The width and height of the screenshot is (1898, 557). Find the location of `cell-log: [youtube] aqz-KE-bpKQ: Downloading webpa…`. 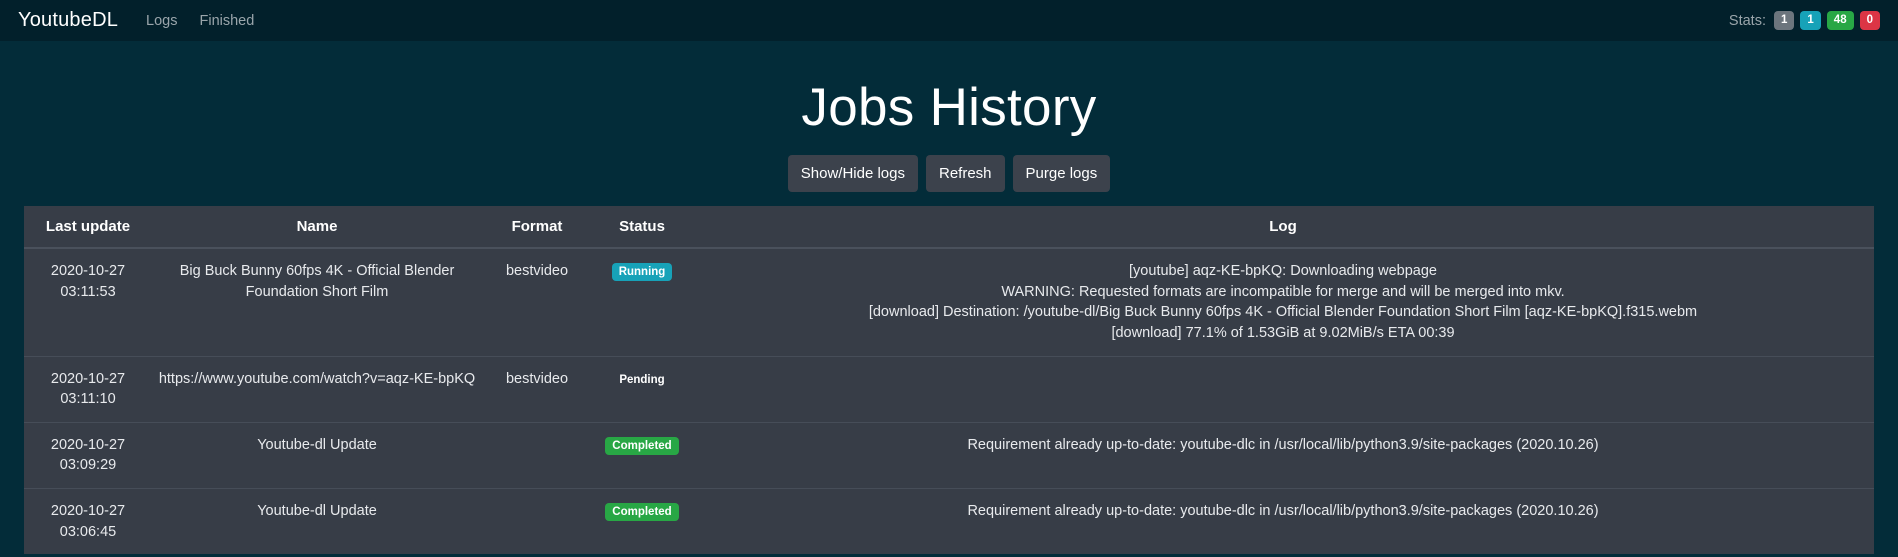

cell-log: [youtube] aqz-KE-bpKQ: Downloading webpa… is located at coordinates (1283, 302).